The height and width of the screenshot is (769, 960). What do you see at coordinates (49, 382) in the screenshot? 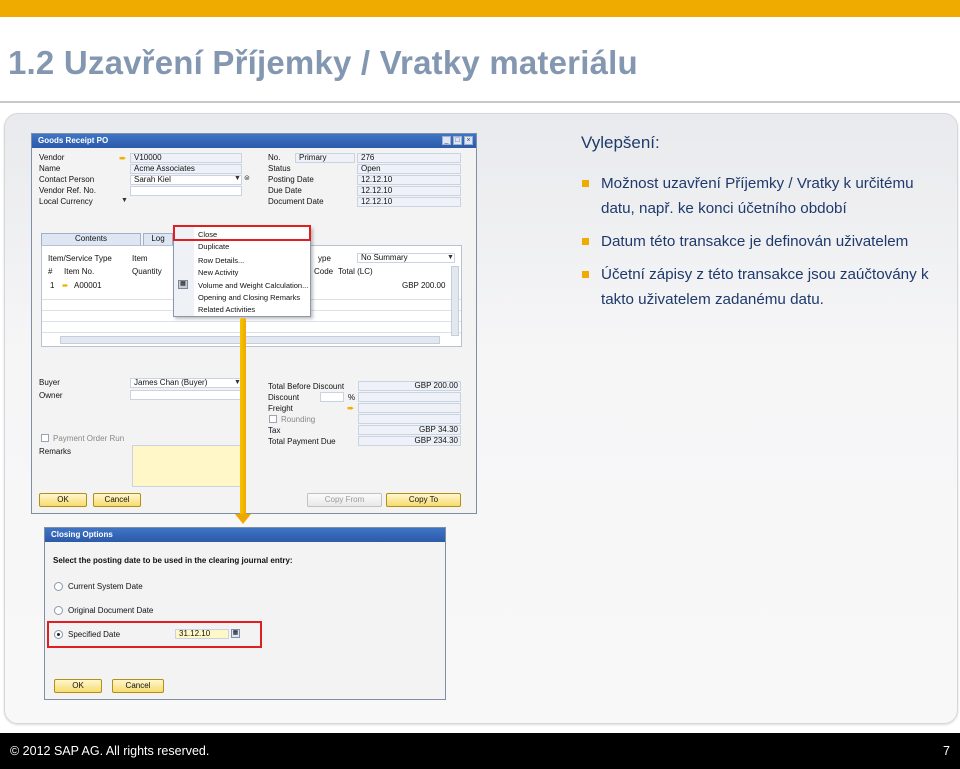
I see `buyer-label: Buyer` at bounding box center [49, 382].